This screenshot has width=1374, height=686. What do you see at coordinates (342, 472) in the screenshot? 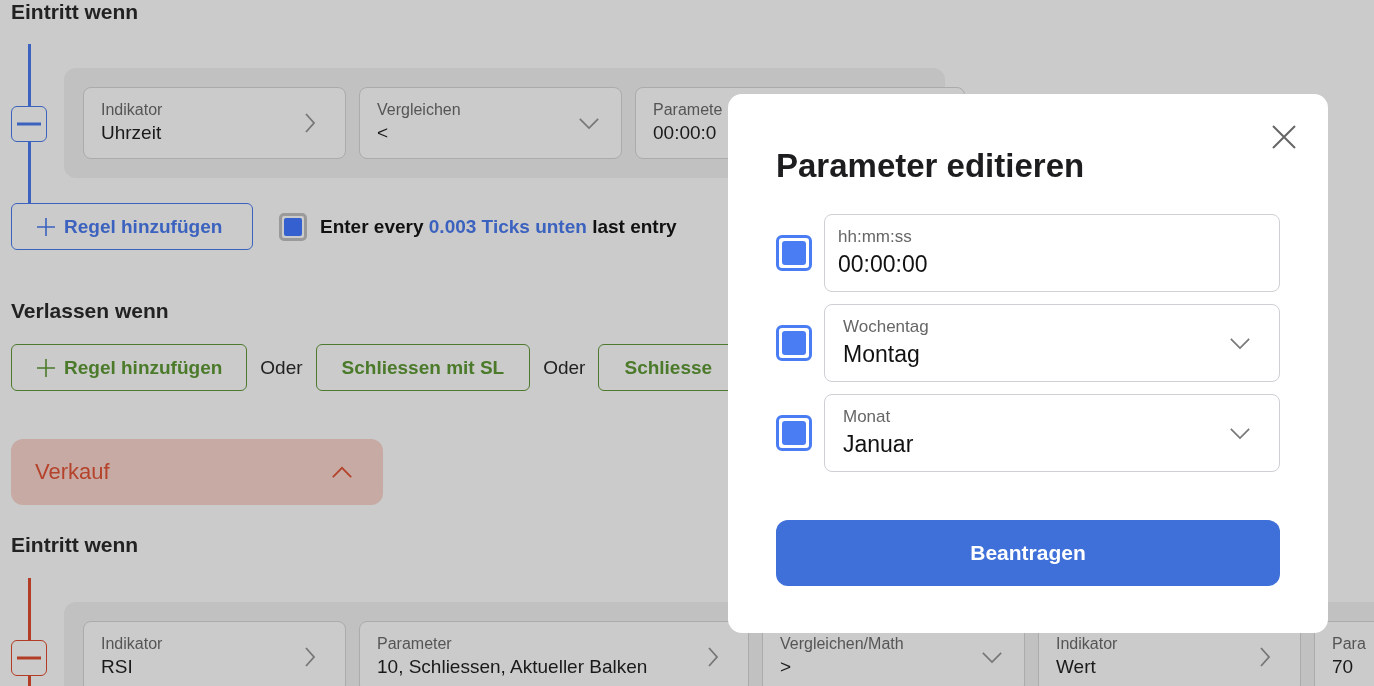
I see `chevron-up-icon` at bounding box center [342, 472].